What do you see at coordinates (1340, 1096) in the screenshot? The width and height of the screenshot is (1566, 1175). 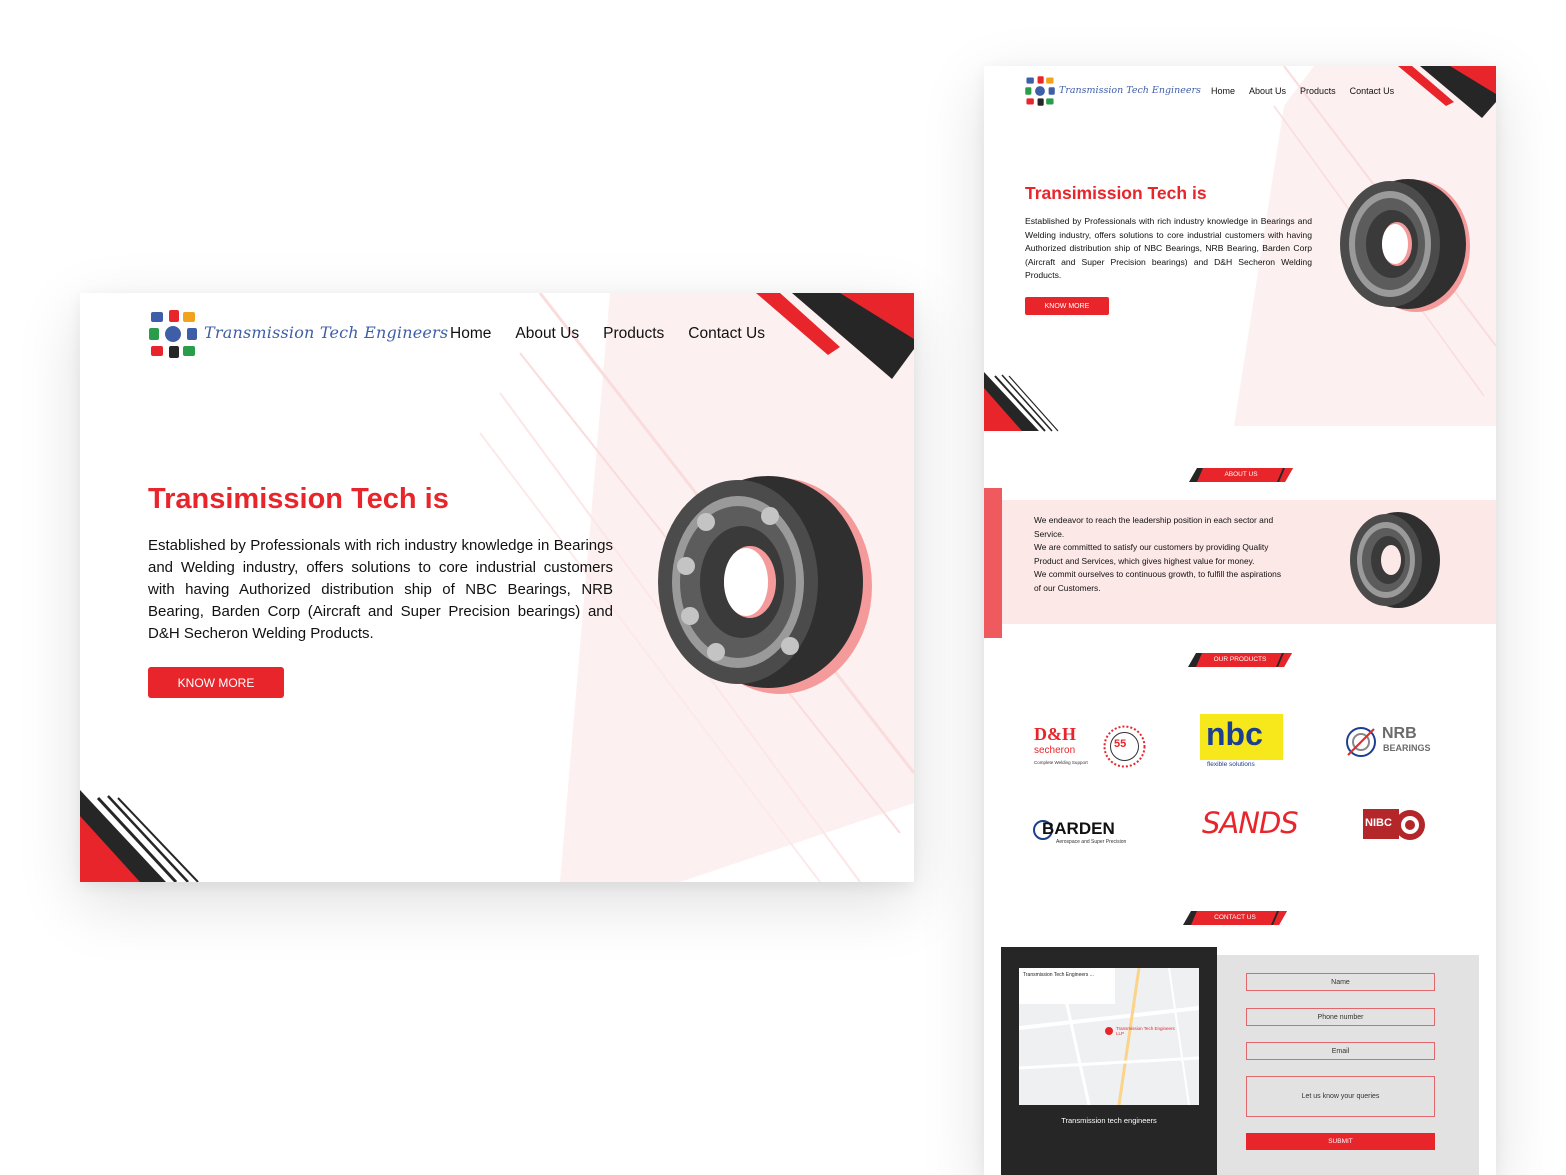 I see `query-textarea: Let us know your queries` at bounding box center [1340, 1096].